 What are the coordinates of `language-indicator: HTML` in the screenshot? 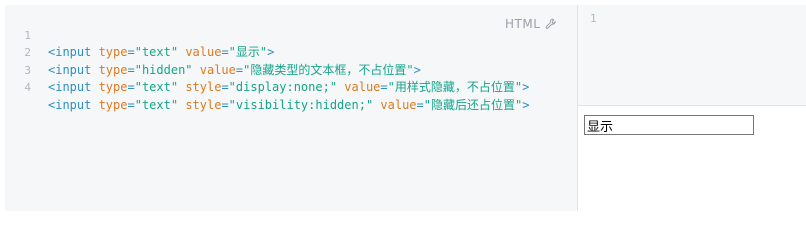 It's located at (531, 24).